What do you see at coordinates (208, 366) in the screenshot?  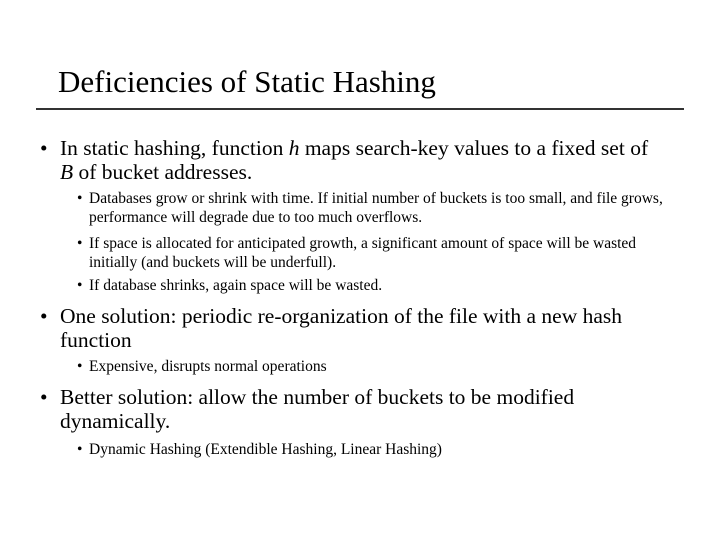 I see `sub-bullet-text: Expensive, disrupts normal operations` at bounding box center [208, 366].